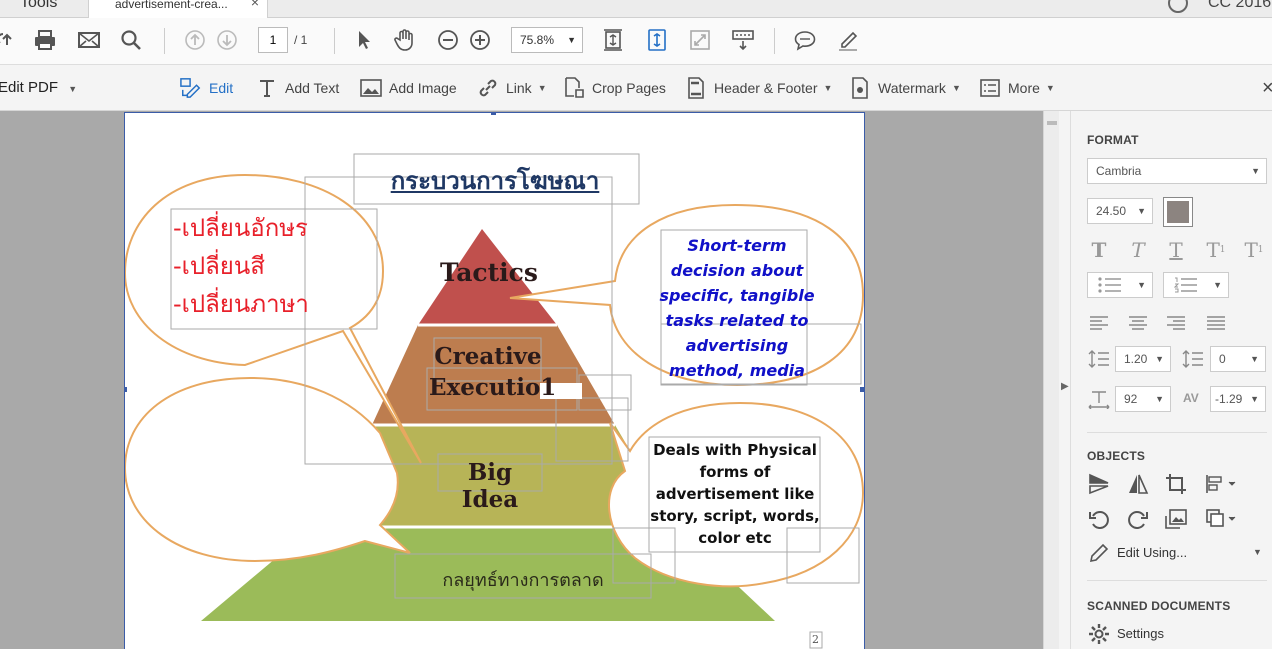 The image size is (1272, 649). I want to click on align-center-icon, so click(1138, 323).